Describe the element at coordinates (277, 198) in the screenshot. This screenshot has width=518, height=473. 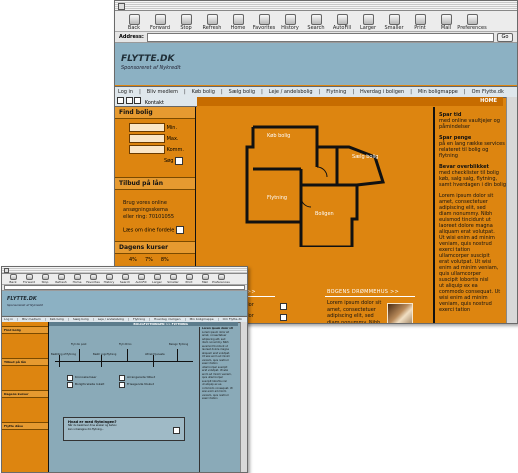
I see `room-label-flytning: Flytning` at that location.